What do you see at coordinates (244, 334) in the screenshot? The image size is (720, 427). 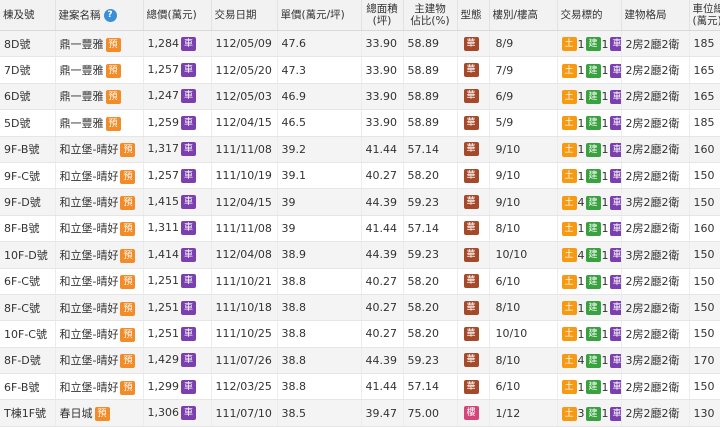 I see `cell-date: 111/10/25` at bounding box center [244, 334].